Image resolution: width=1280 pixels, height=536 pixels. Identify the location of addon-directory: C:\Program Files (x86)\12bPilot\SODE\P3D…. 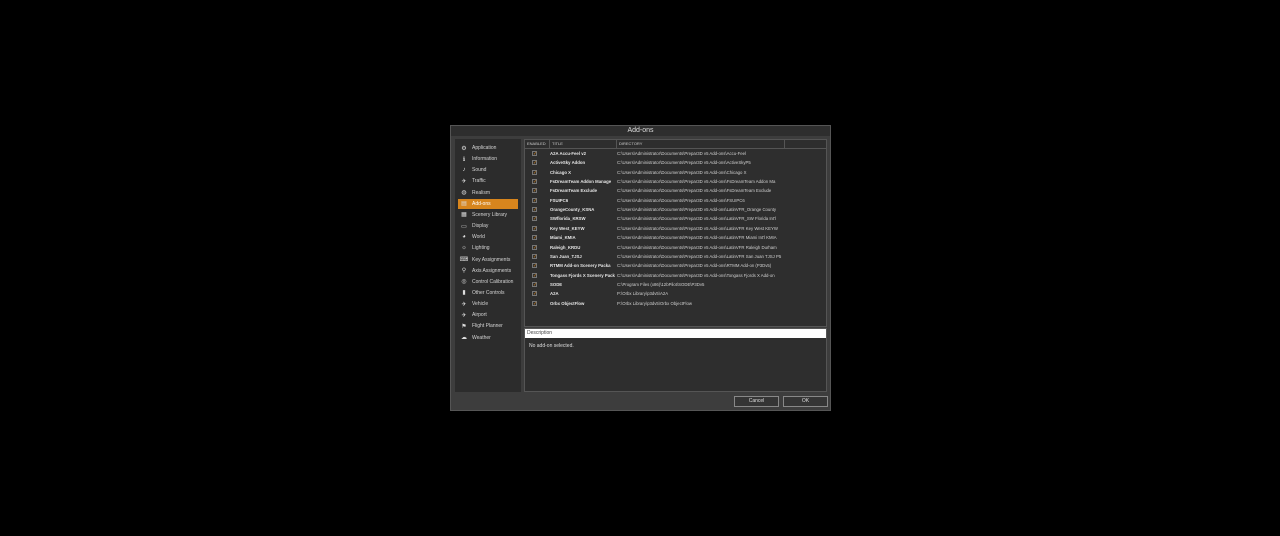
(661, 284).